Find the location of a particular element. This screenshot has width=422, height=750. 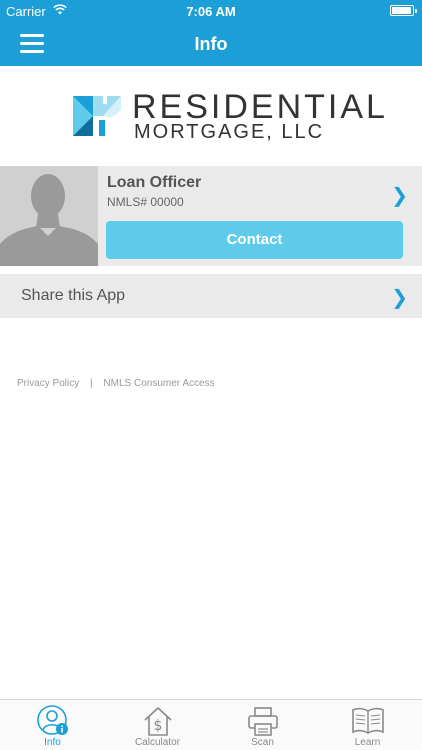

status-bar: Carrier 7:06 AM is located at coordinates (211, 11).